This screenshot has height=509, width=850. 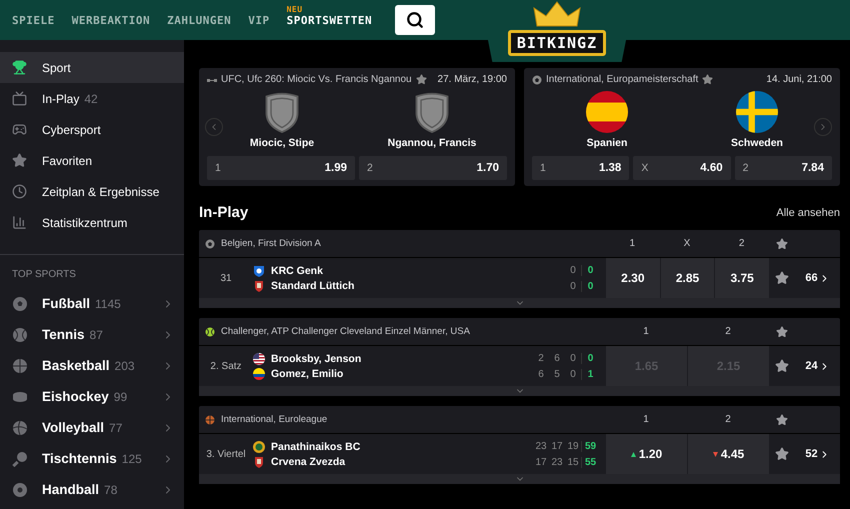 I want to click on item-label: Zeitplan & Ergebnisse, so click(x=101, y=191).